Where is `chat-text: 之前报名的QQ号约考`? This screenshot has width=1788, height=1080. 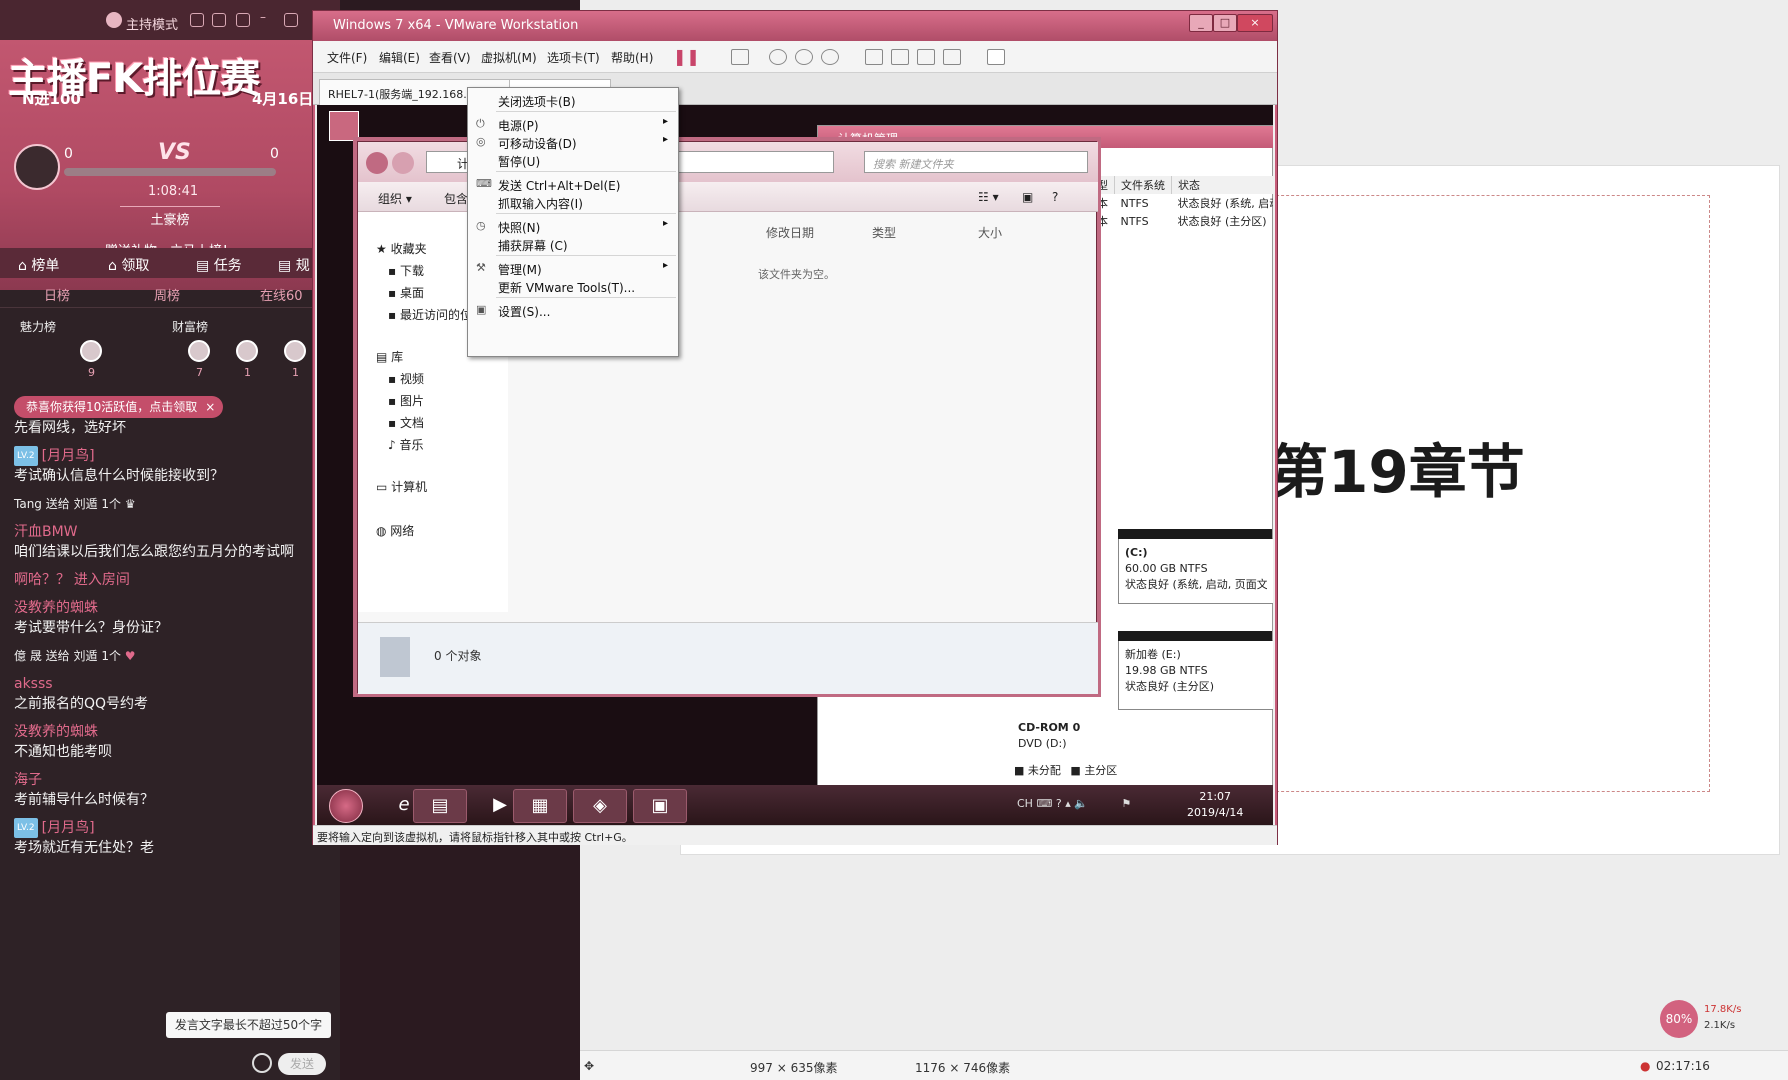
chat-text: 之前报名的QQ号约考 is located at coordinates (81, 704).